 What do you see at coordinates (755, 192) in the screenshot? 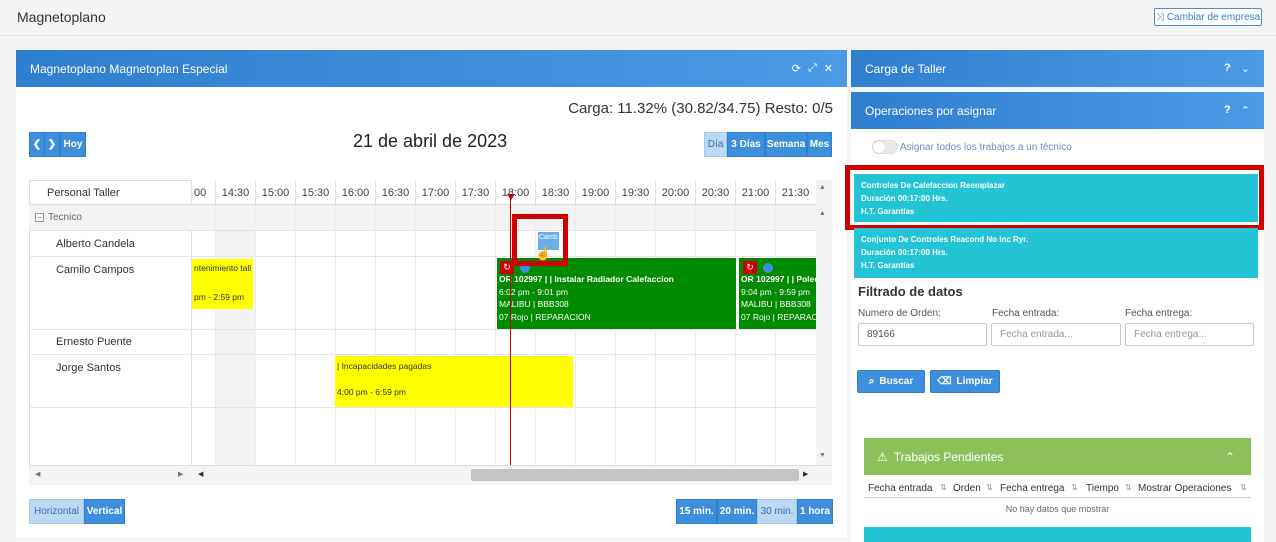
I see `time-label: 21:00` at bounding box center [755, 192].